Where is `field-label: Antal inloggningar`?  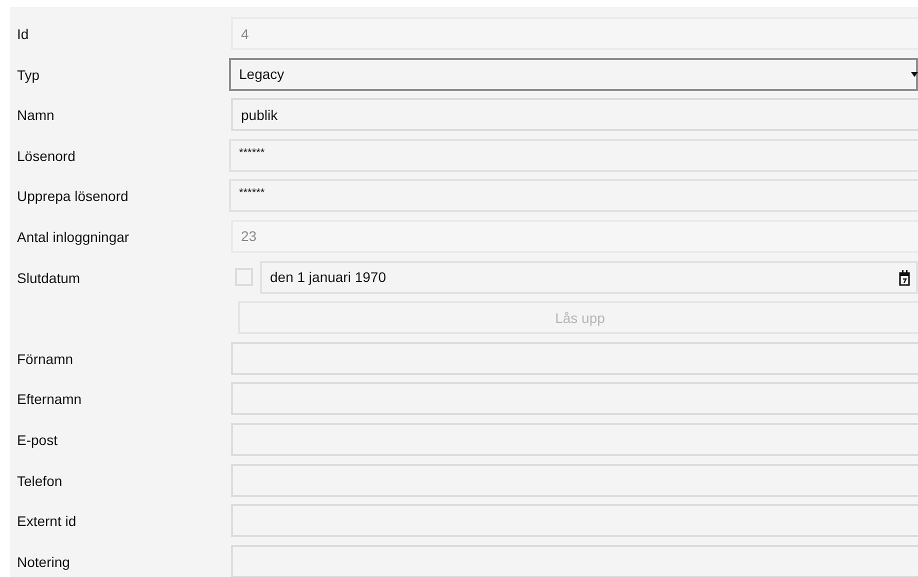 field-label: Antal inloggningar is located at coordinates (73, 236).